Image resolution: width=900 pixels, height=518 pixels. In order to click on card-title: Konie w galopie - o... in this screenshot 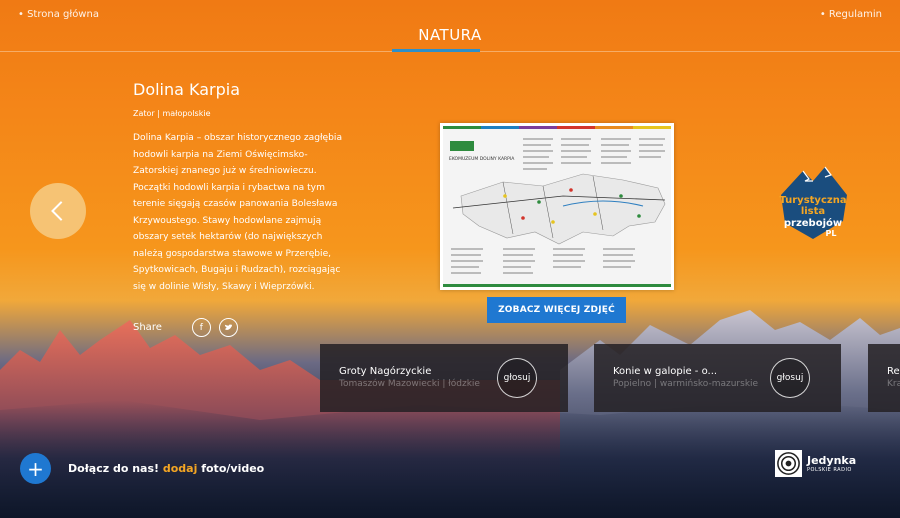, I will do `click(665, 371)`.